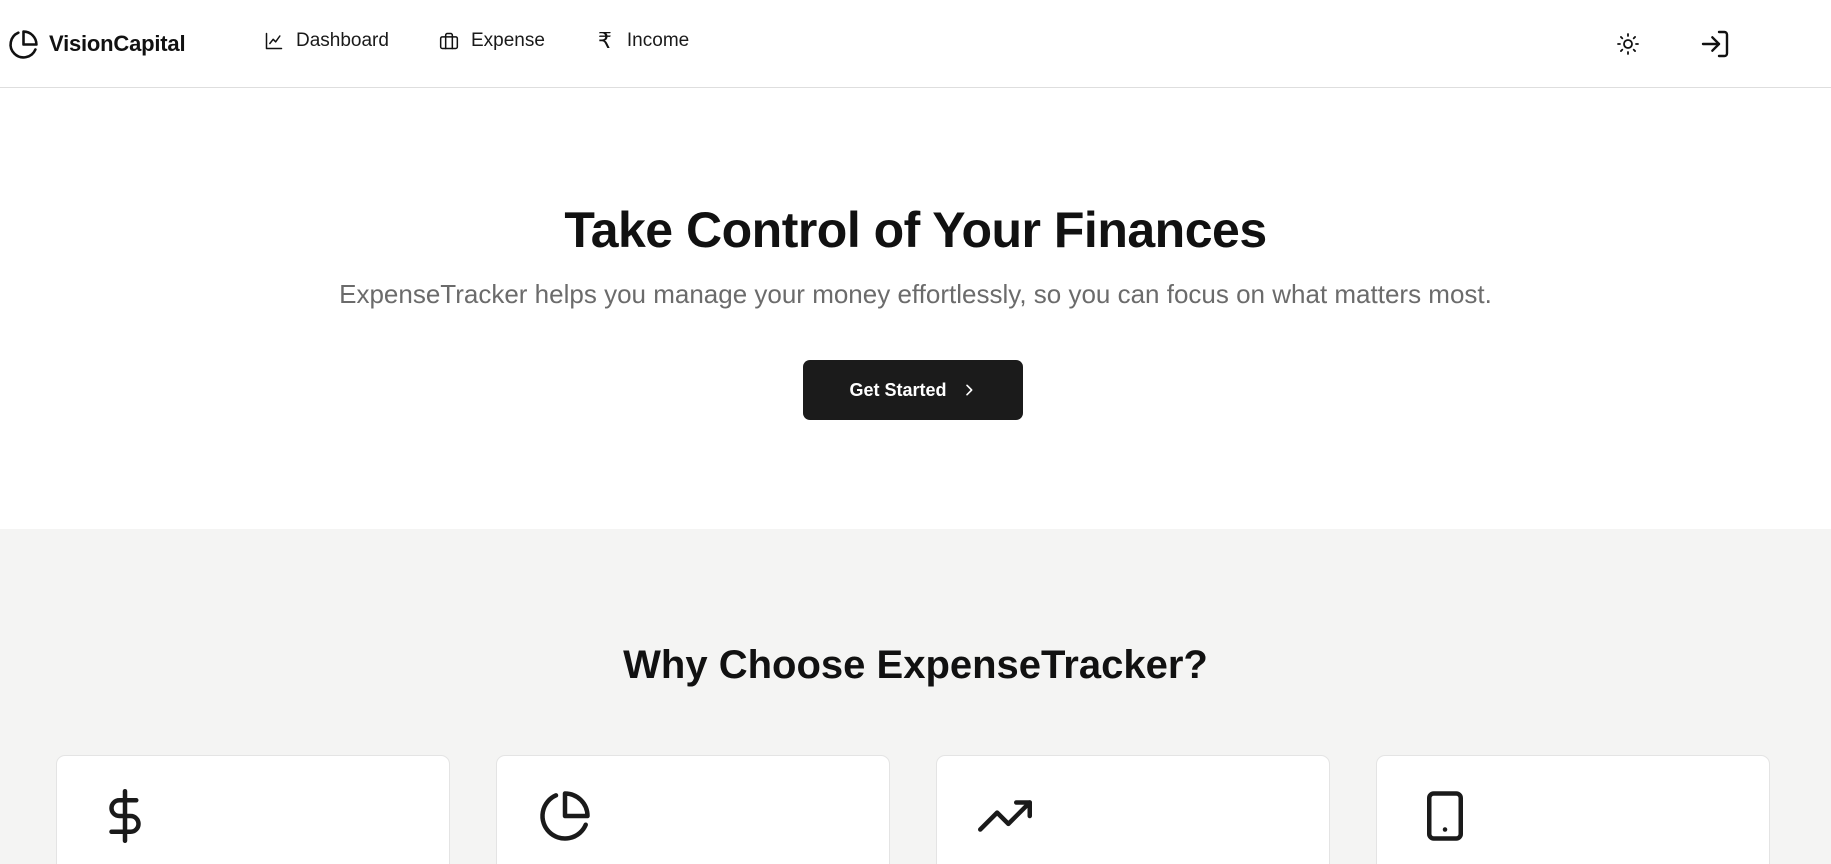  What do you see at coordinates (253, 809) in the screenshot?
I see `feature-card-expense-tracking` at bounding box center [253, 809].